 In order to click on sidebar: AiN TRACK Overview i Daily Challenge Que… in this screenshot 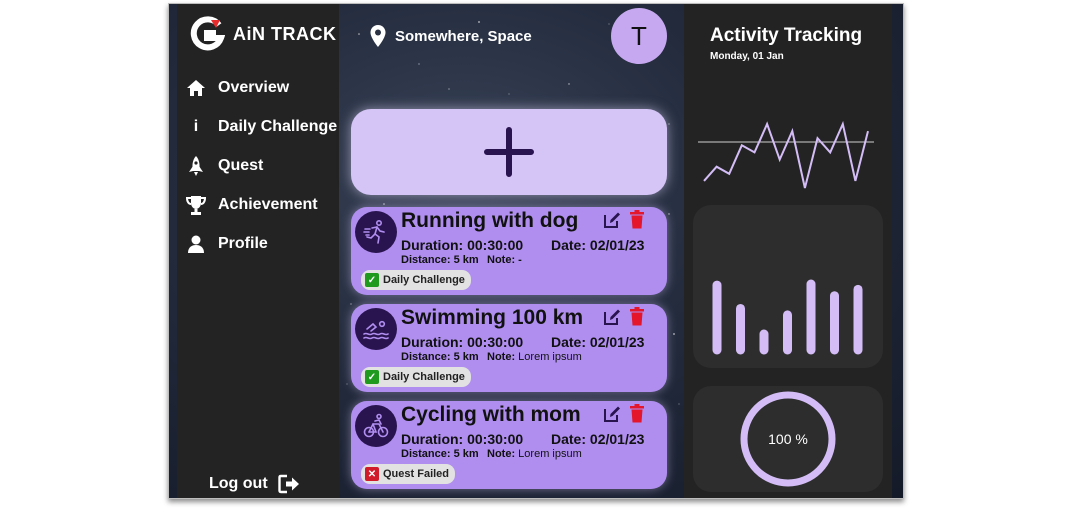, I will do `click(258, 251)`.